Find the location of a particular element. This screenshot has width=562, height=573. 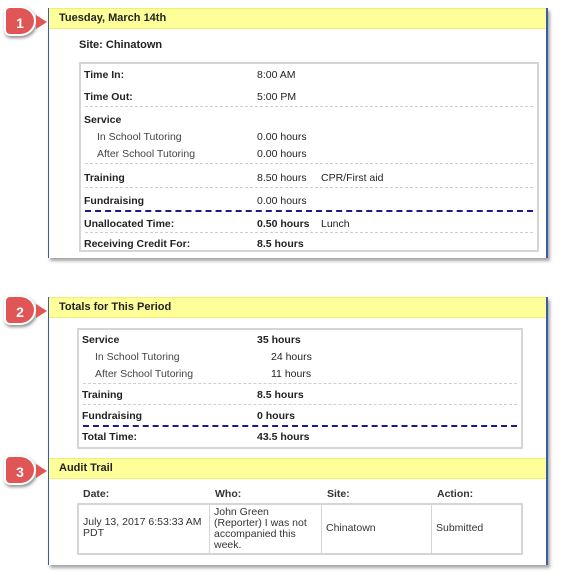

training-value: 8.50 hours is located at coordinates (282, 178).